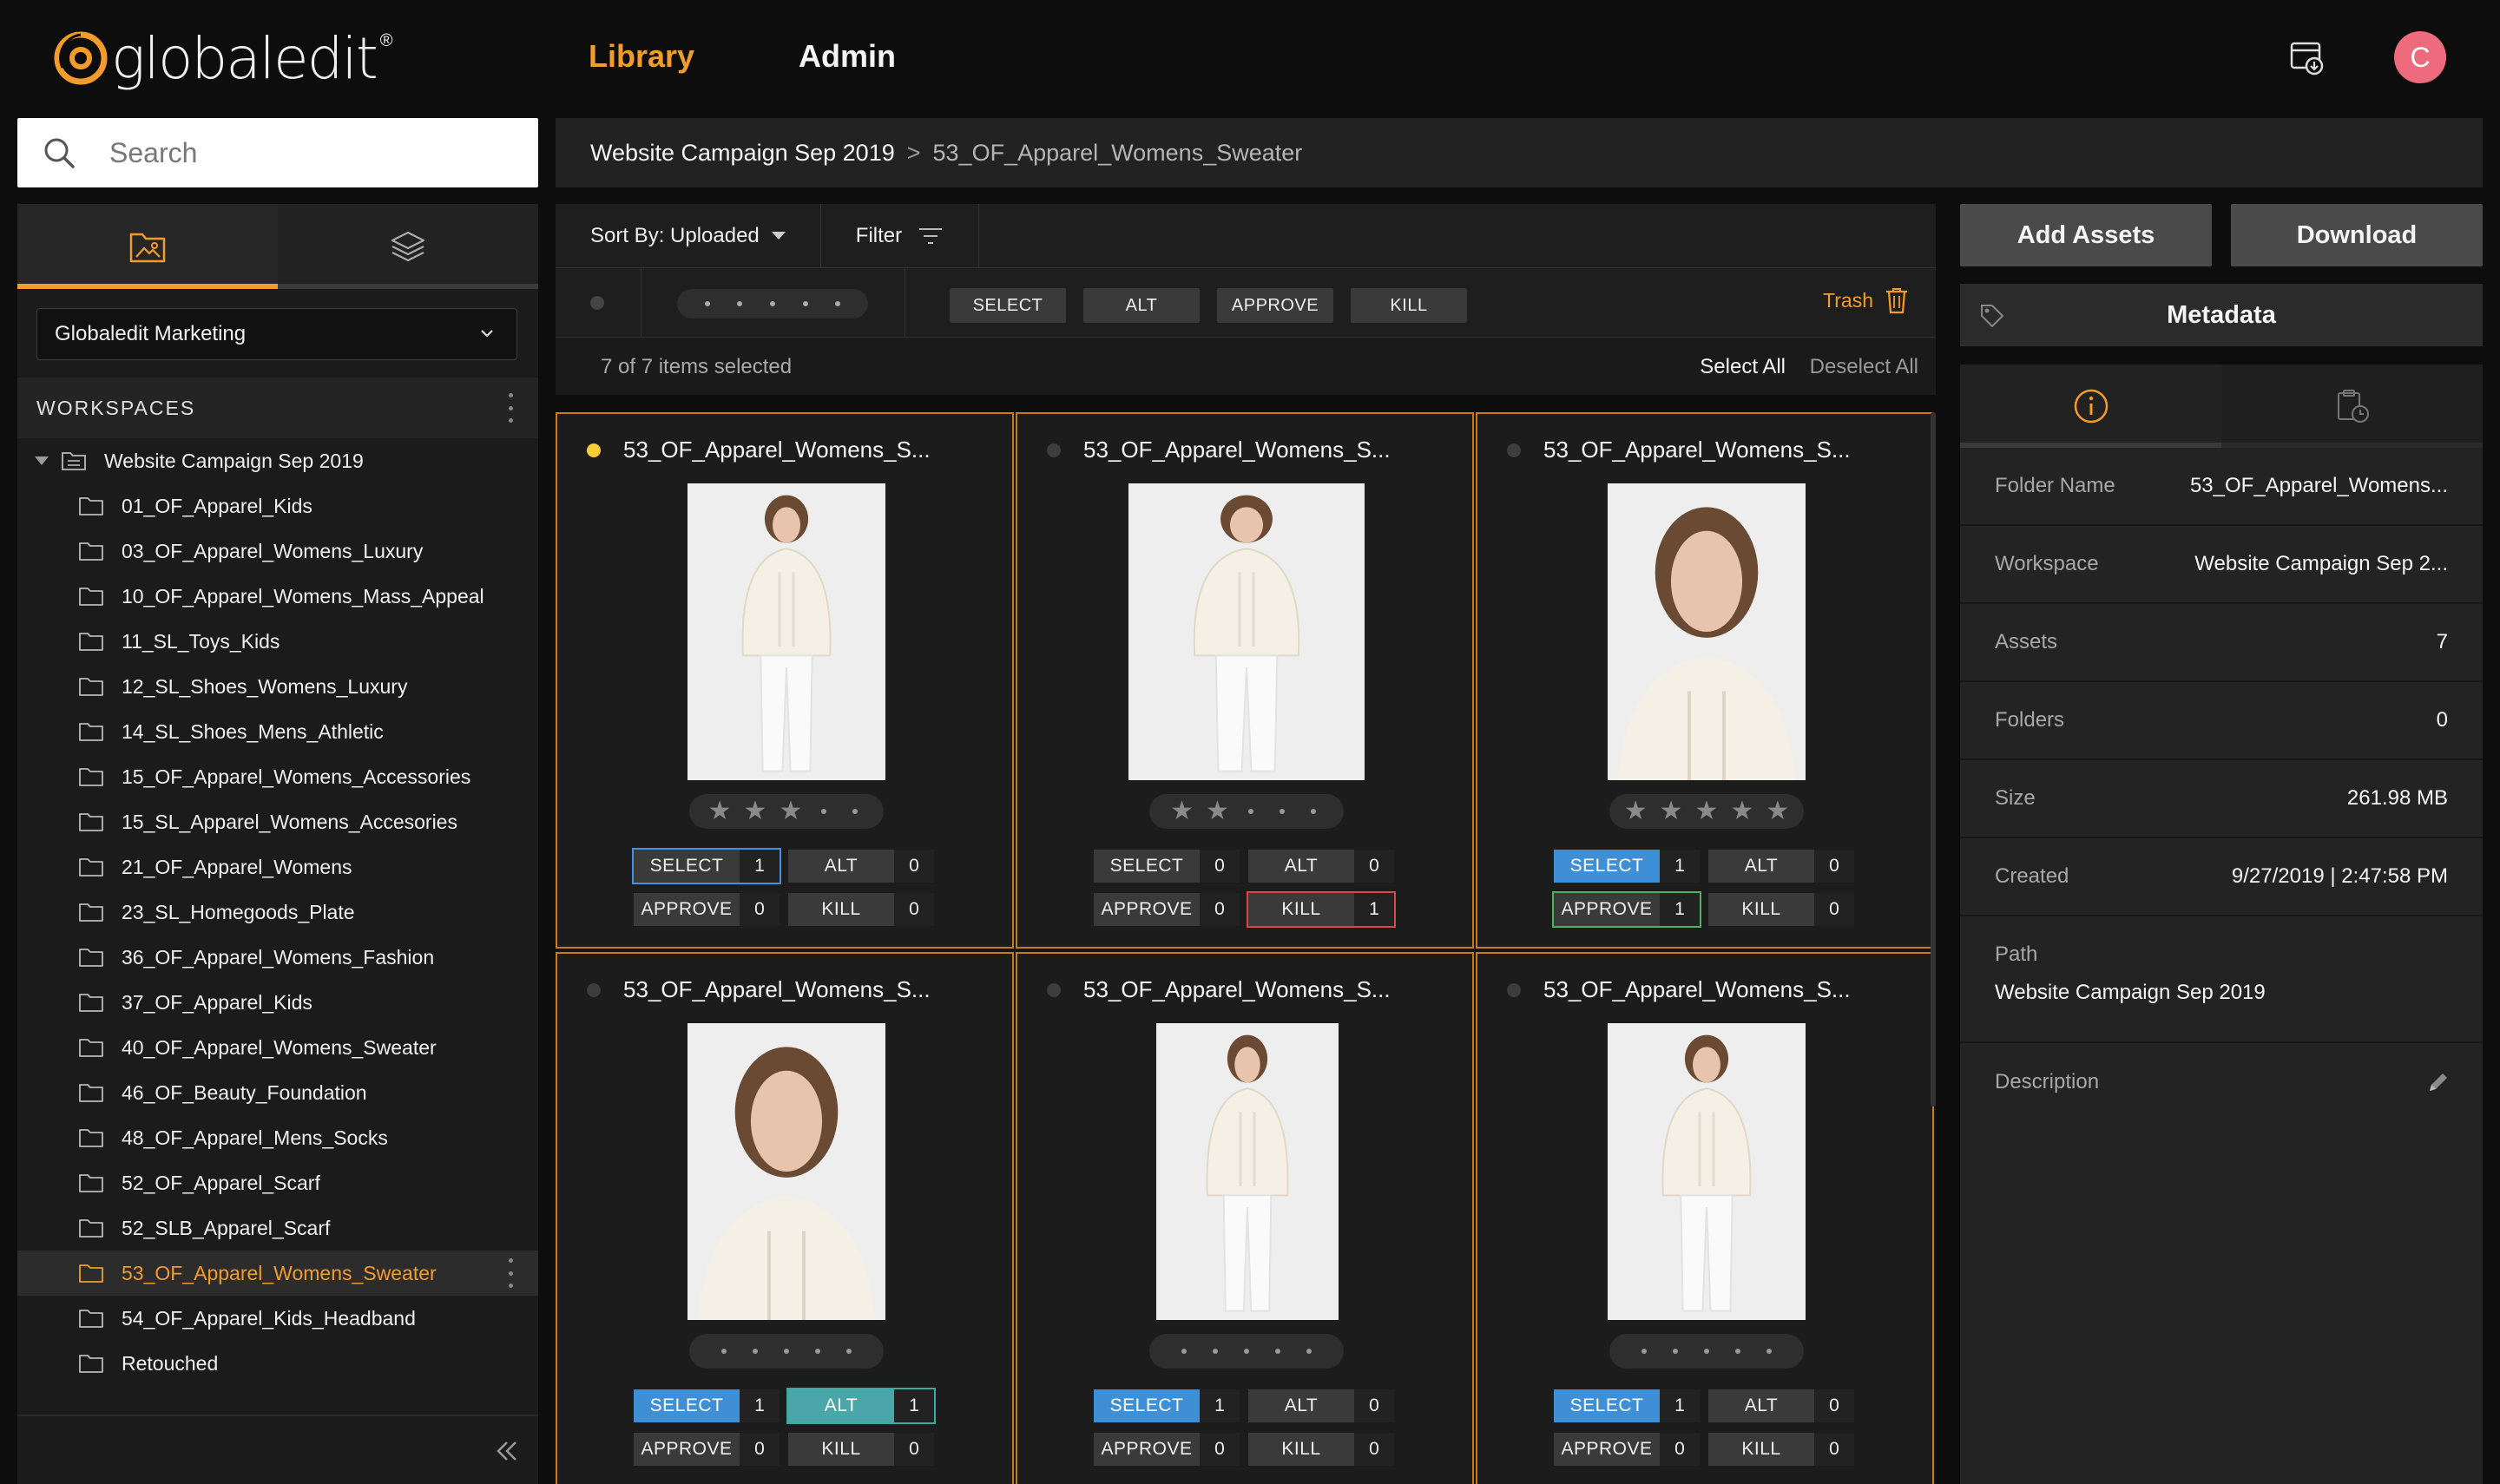  Describe the element at coordinates (2438, 1082) in the screenshot. I see `edit-pencil-icon` at that location.